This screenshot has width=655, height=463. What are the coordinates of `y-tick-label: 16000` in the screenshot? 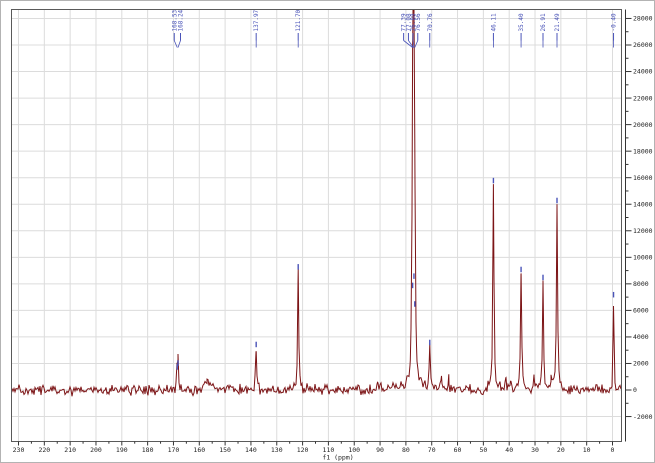 It's located at (643, 178).